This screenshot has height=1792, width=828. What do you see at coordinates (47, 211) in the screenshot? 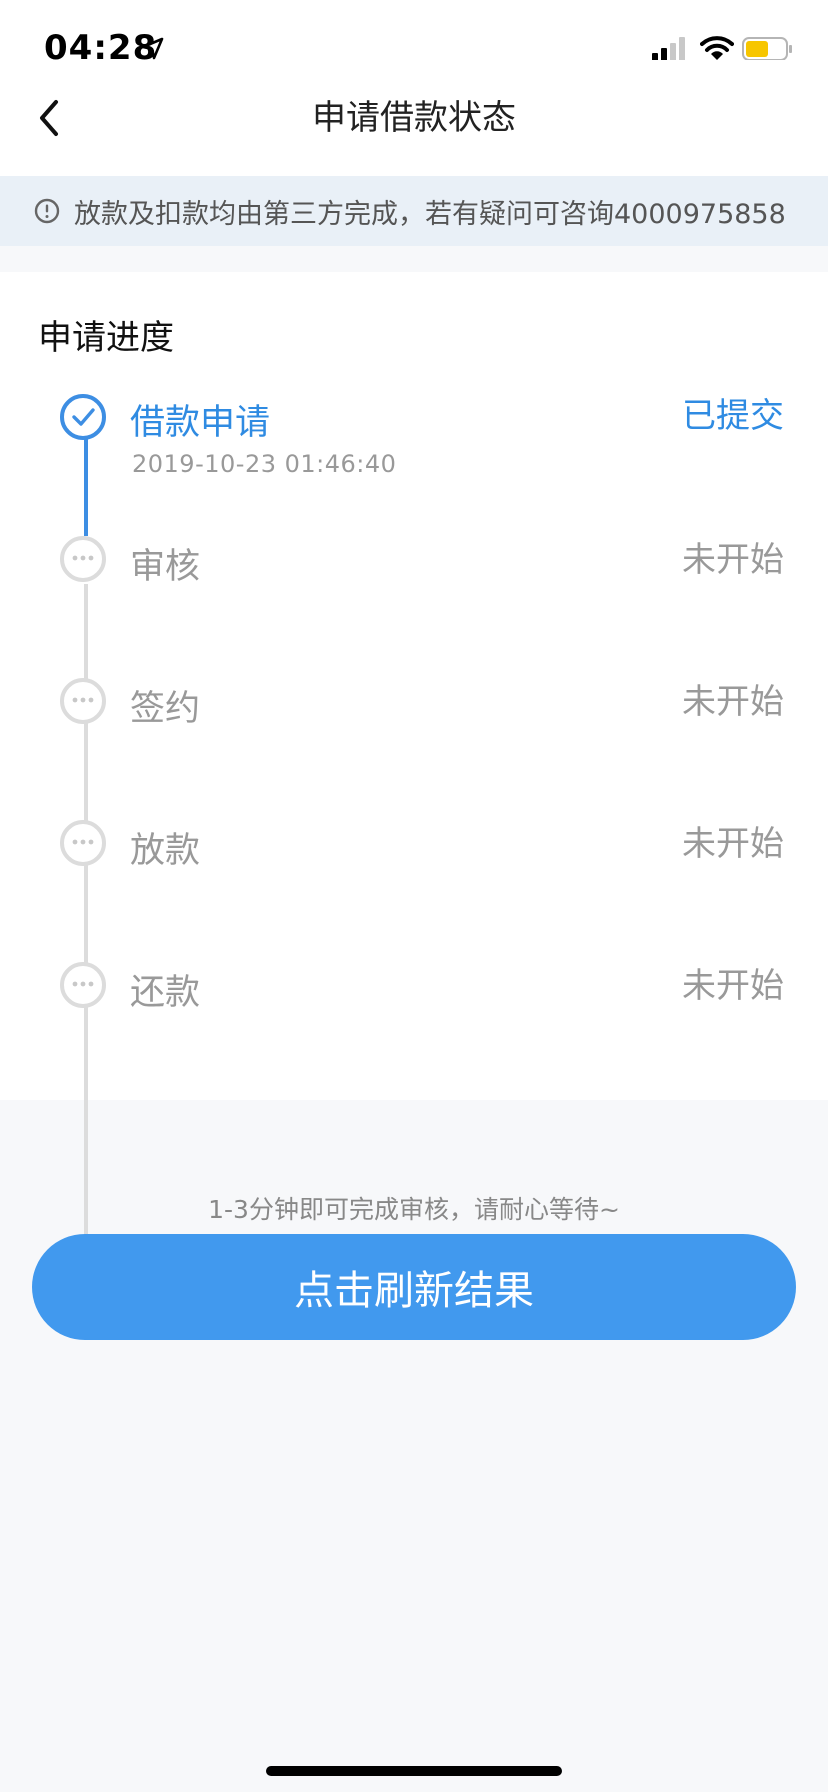
I see `info-alert-icon` at bounding box center [47, 211].